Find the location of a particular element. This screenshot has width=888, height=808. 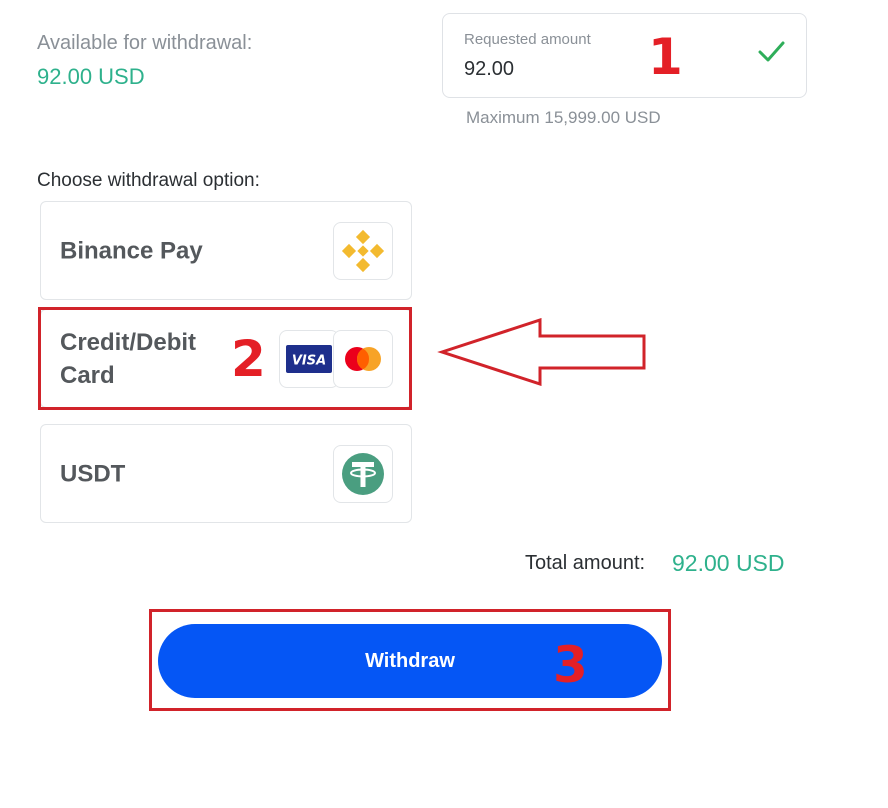

option-label: Binance Pay is located at coordinates (131, 250).